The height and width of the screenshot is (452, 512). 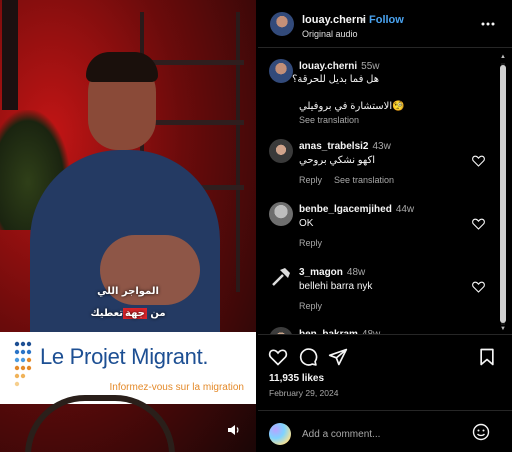 I want to click on like-heart-icon, so click(x=278, y=357).